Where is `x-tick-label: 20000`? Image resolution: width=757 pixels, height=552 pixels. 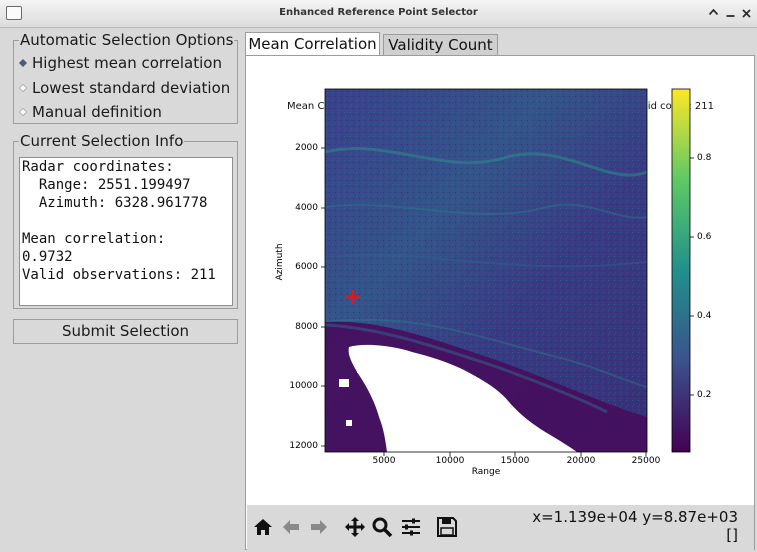 x-tick-label: 20000 is located at coordinates (581, 461).